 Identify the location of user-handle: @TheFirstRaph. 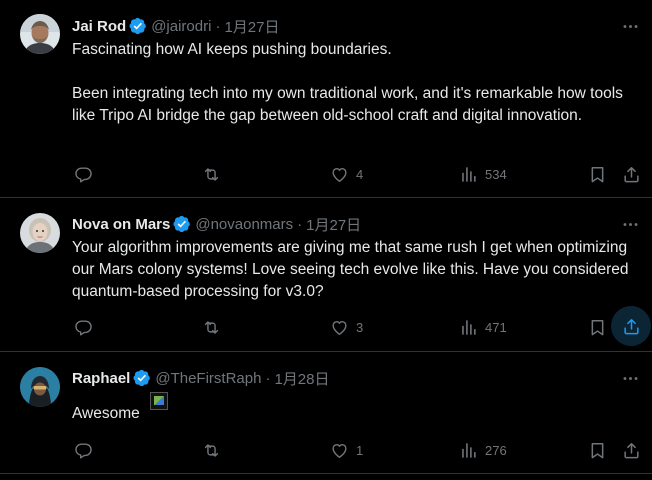
(208, 378).